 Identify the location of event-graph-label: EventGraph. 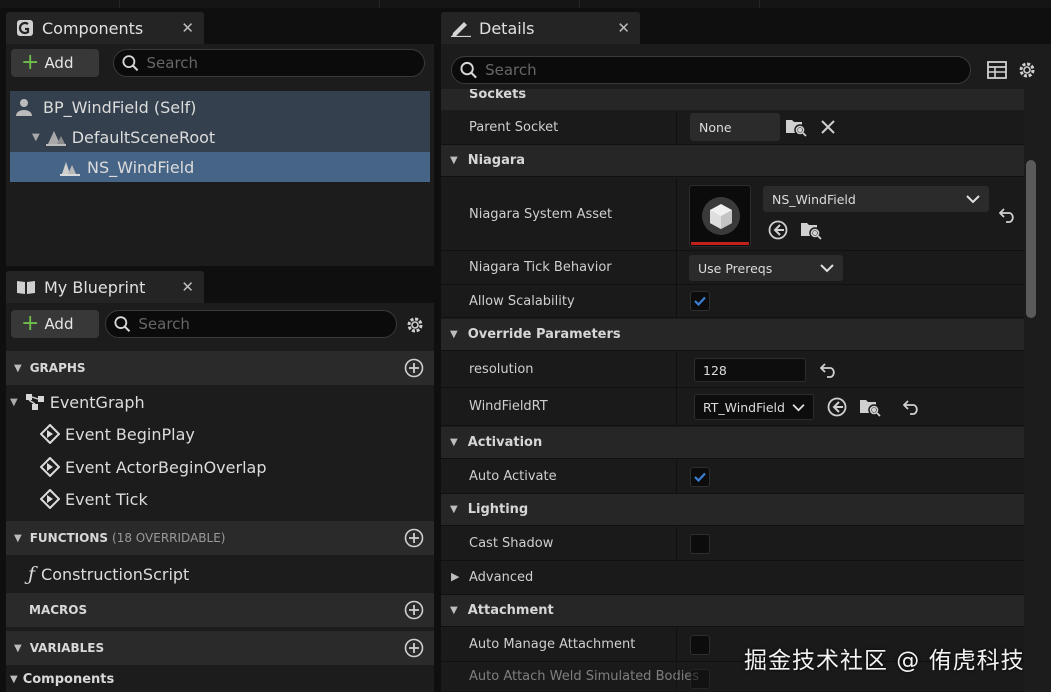
(97, 402).